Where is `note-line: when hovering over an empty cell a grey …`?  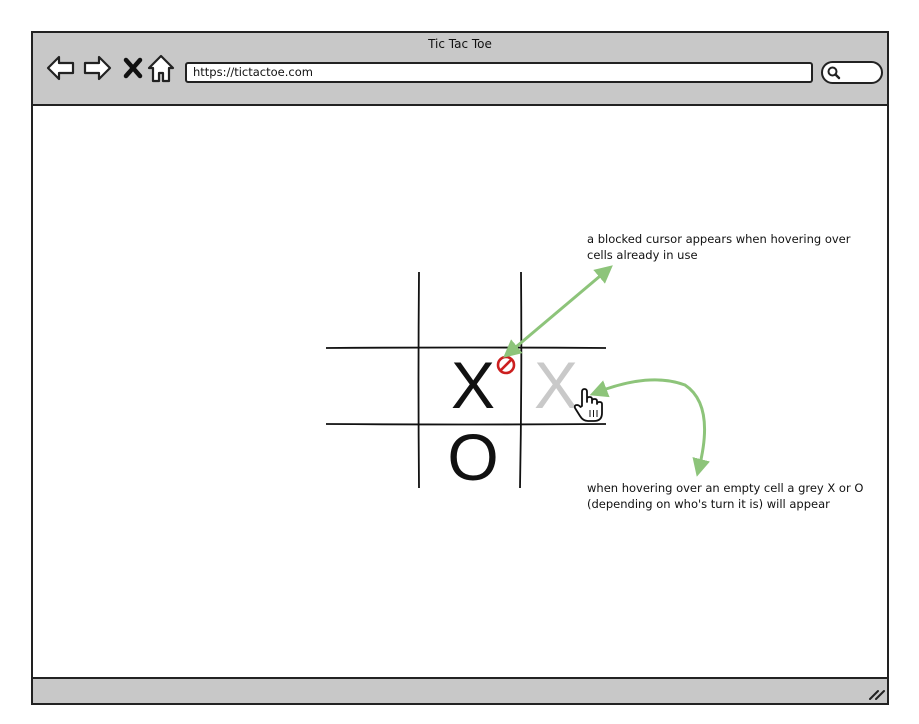
note-line: when hovering over an empty cell a grey … is located at coordinates (725, 488).